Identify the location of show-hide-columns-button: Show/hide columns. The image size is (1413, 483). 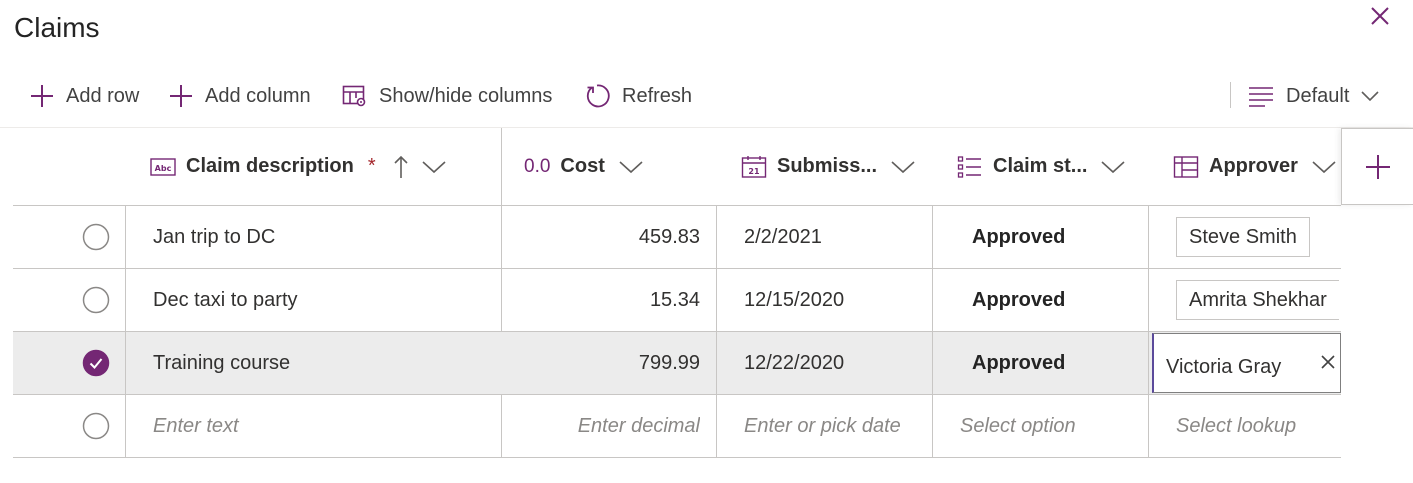
(447, 96).